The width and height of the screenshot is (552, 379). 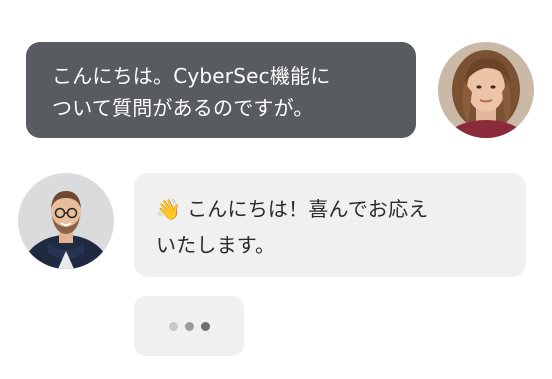 What do you see at coordinates (486, 90) in the screenshot?
I see `user-avatar` at bounding box center [486, 90].